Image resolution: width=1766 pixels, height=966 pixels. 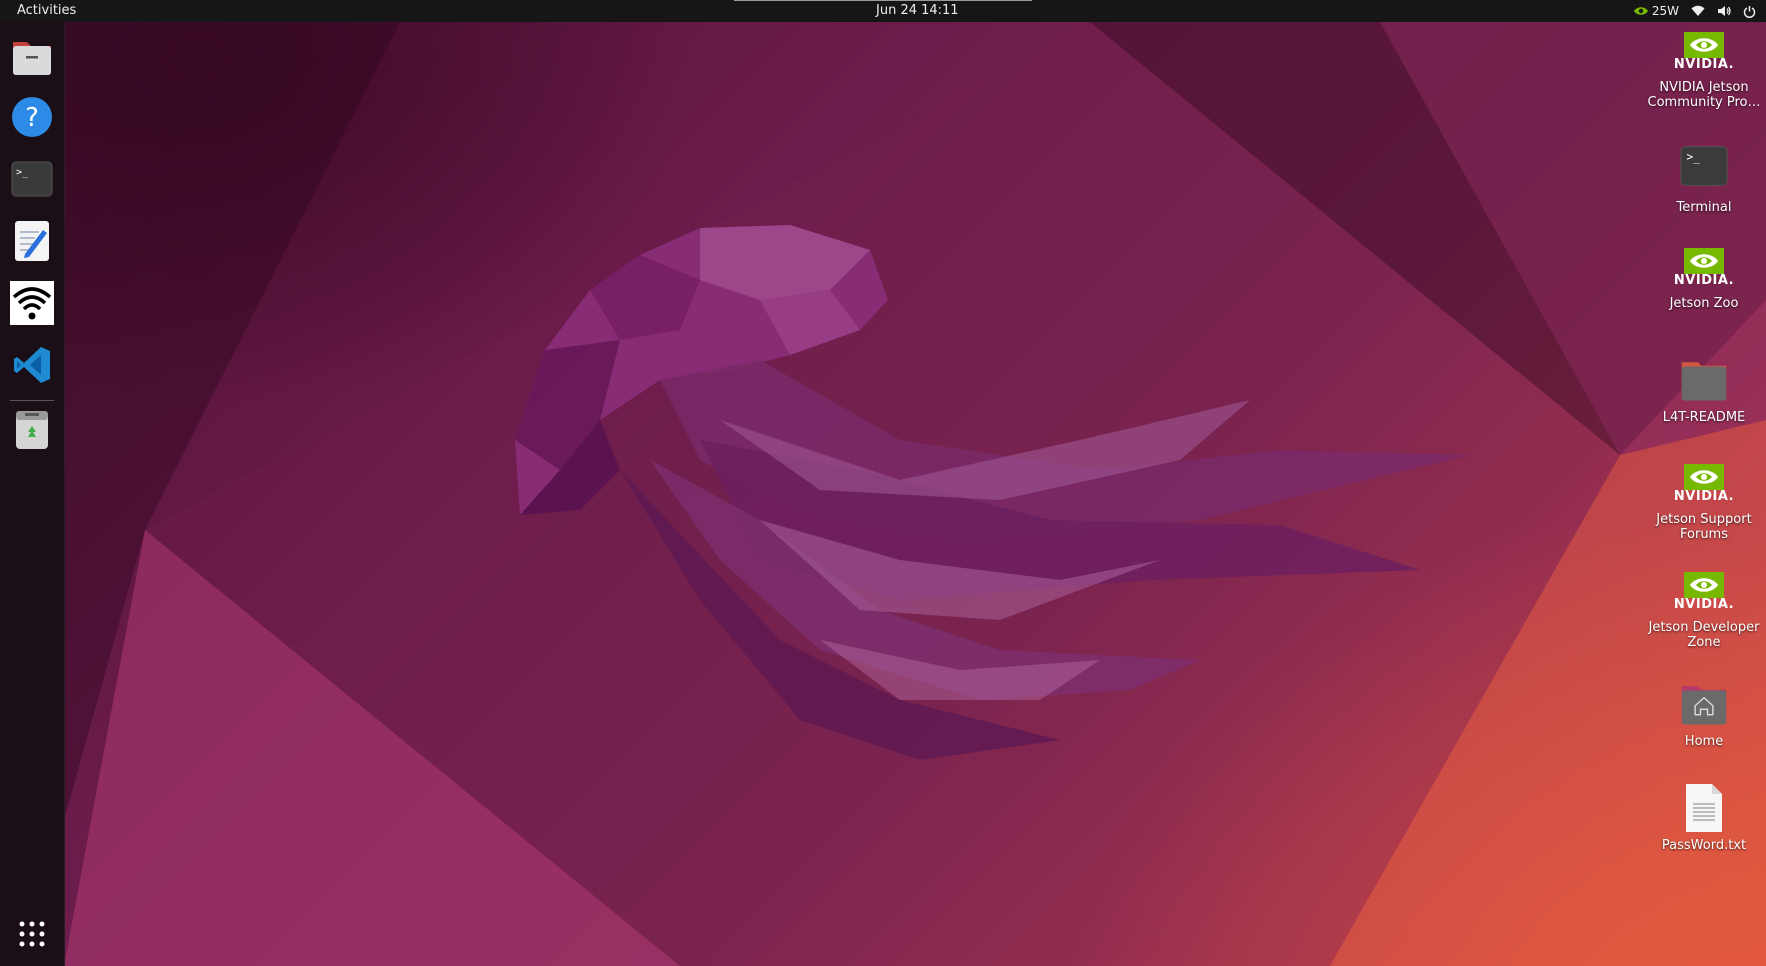 What do you see at coordinates (1704, 380) in the screenshot?
I see `folder-icon` at bounding box center [1704, 380].